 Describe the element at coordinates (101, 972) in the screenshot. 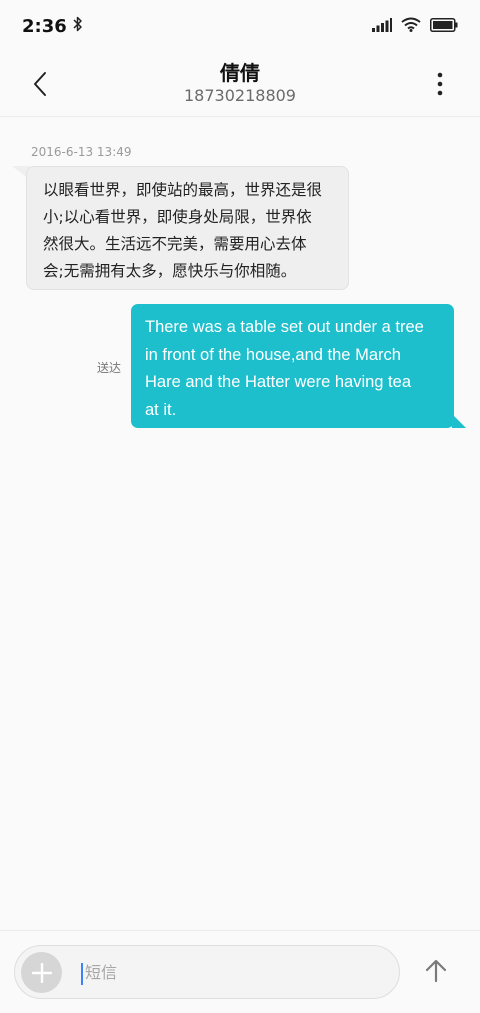

I see `message-placeholder: 短信` at that location.